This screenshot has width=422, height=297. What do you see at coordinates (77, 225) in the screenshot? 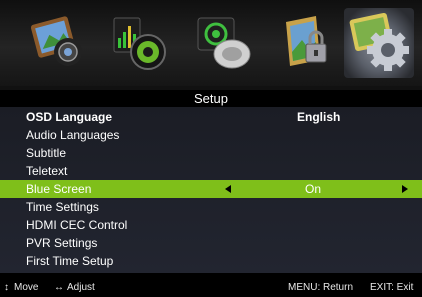
I see `menu-item-label: HDMI CEC Control` at bounding box center [77, 225].